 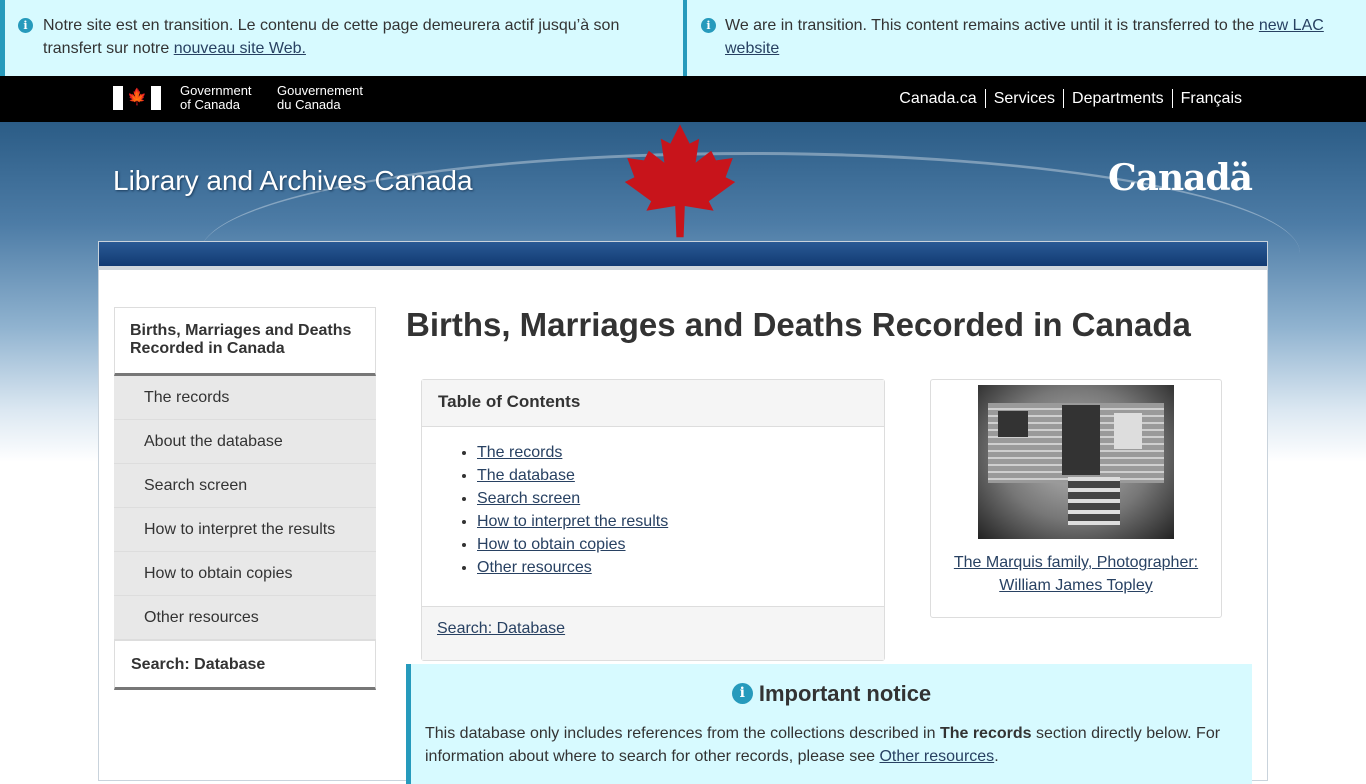 I want to click on list-item: Search screen, so click(x=680, y=498).